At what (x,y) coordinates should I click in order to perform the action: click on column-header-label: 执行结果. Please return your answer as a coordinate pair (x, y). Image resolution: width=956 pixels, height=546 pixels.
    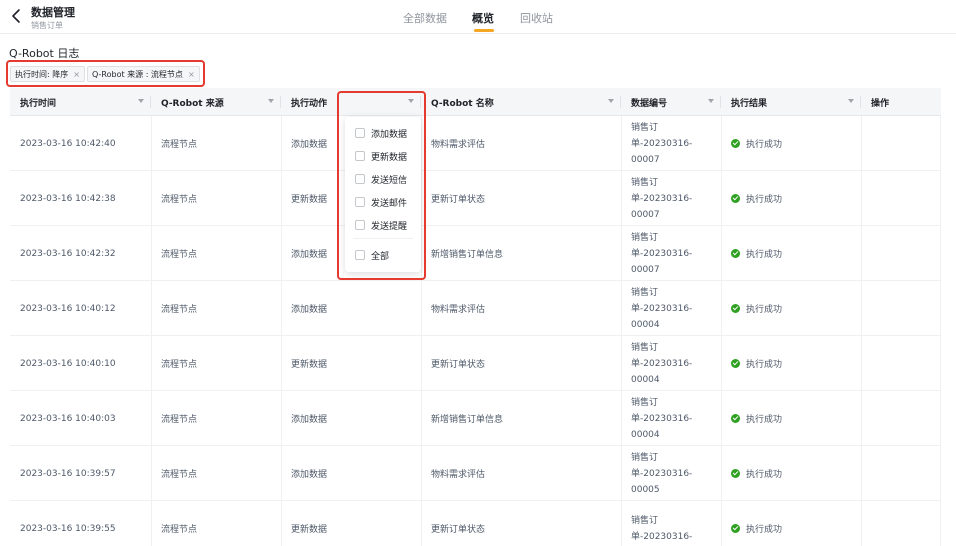
    Looking at the image, I should click on (749, 103).